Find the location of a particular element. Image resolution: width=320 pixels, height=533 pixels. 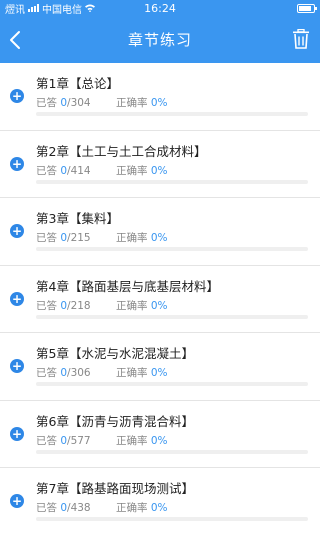

question-total: /414 is located at coordinates (79, 170).